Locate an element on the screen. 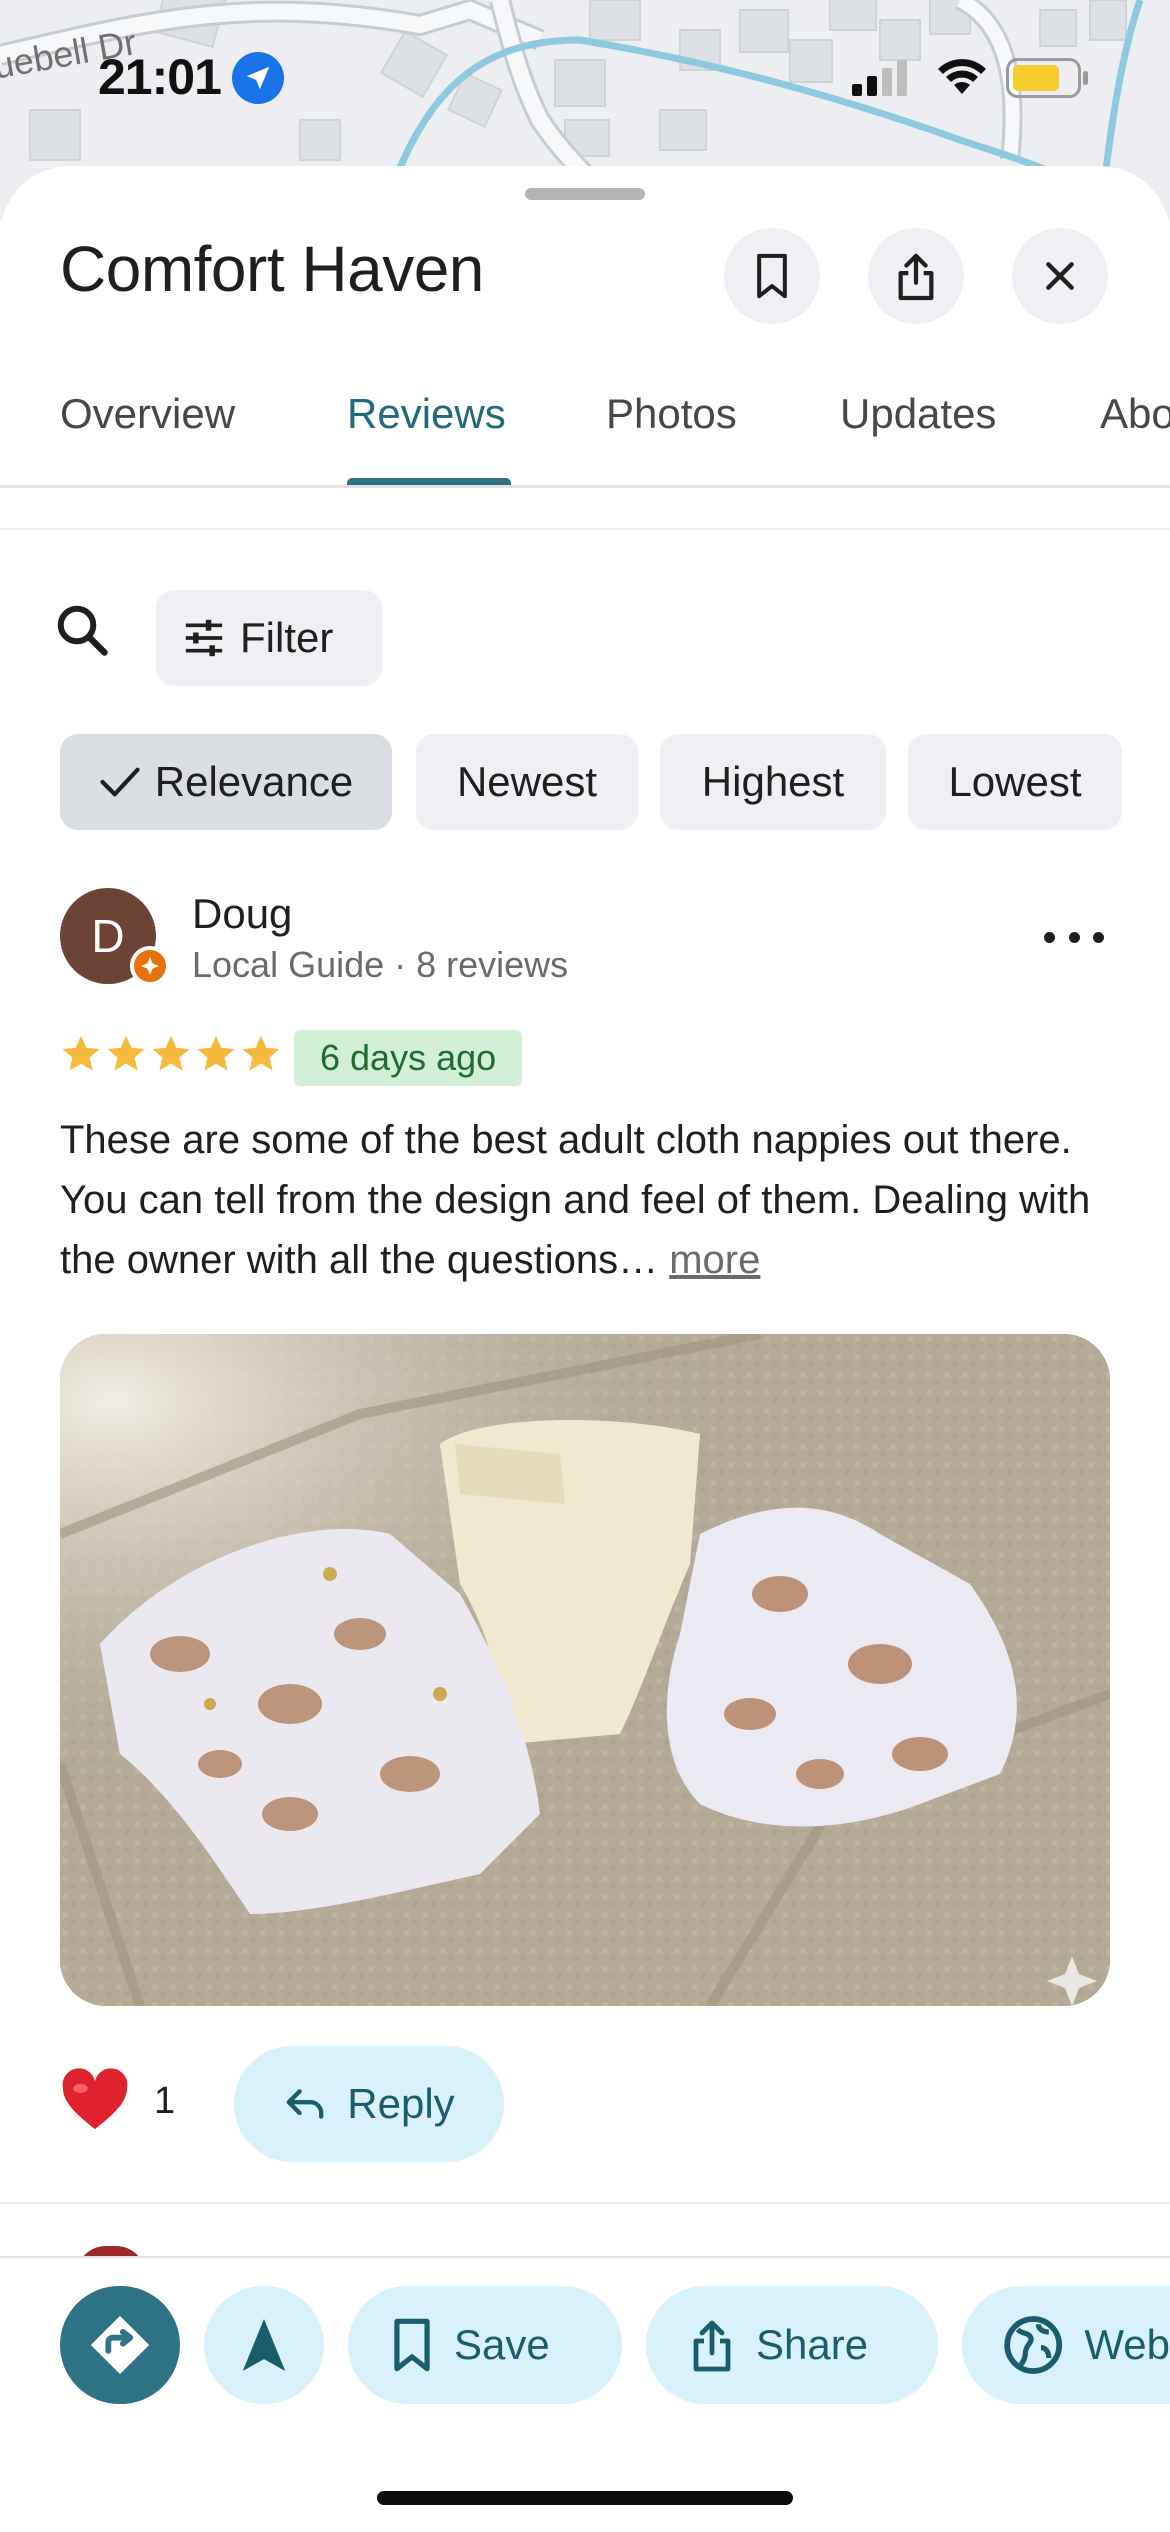 This screenshot has width=1170, height=2532. filter-sliders-icon is located at coordinates (204, 638).